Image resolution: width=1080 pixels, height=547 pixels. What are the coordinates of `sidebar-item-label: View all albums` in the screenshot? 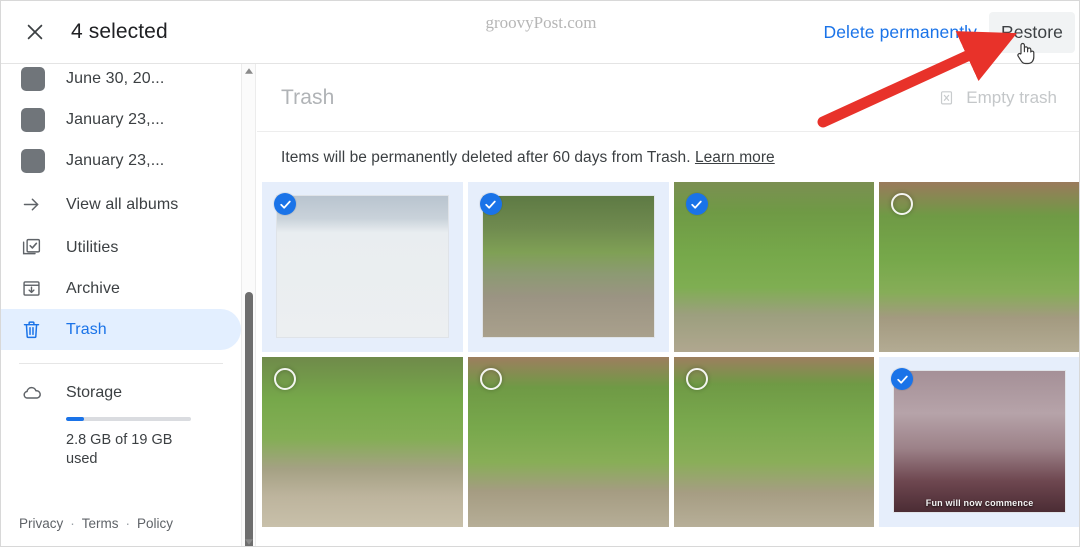 It's located at (122, 204).